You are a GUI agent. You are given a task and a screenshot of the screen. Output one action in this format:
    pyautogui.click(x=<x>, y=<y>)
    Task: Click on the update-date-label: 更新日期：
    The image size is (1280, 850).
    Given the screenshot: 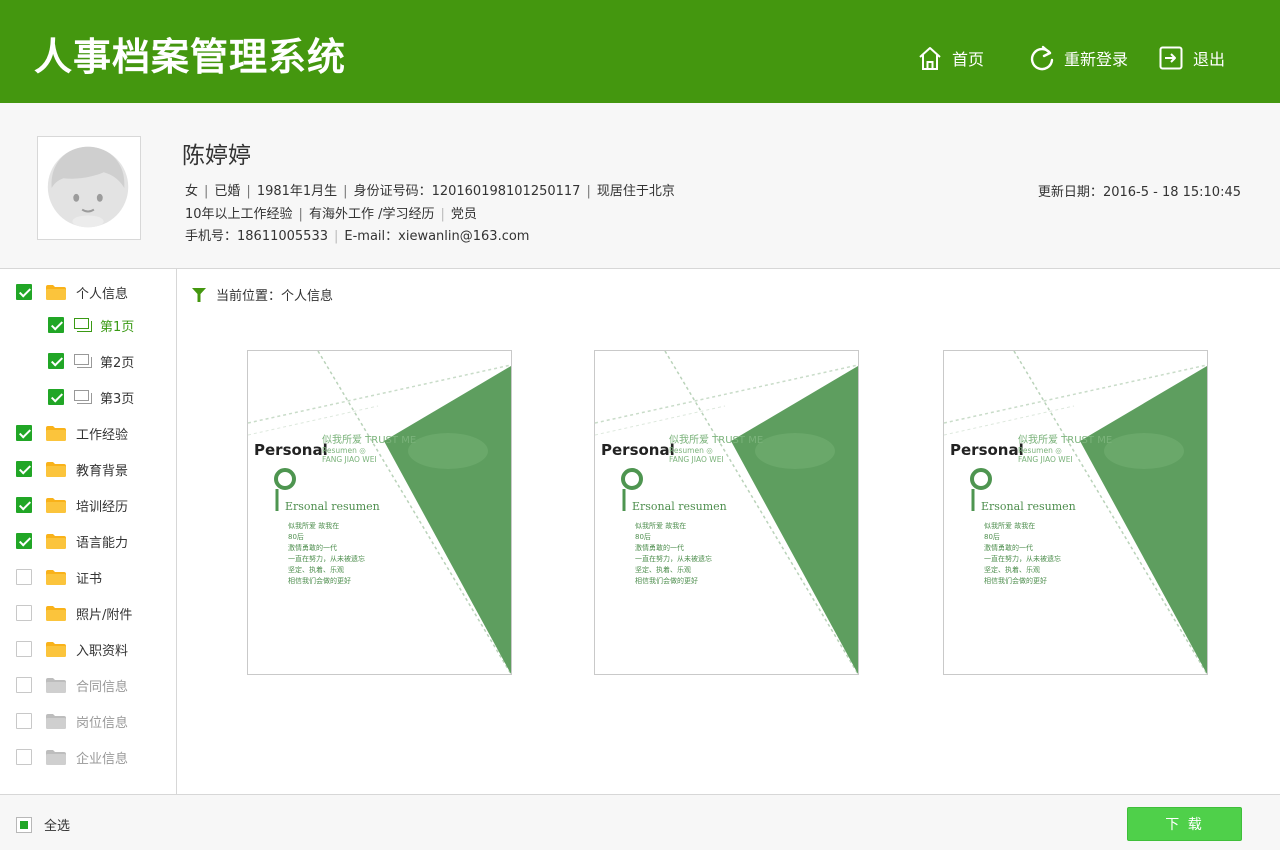 What is the action you would take?
    pyautogui.click(x=1070, y=192)
    